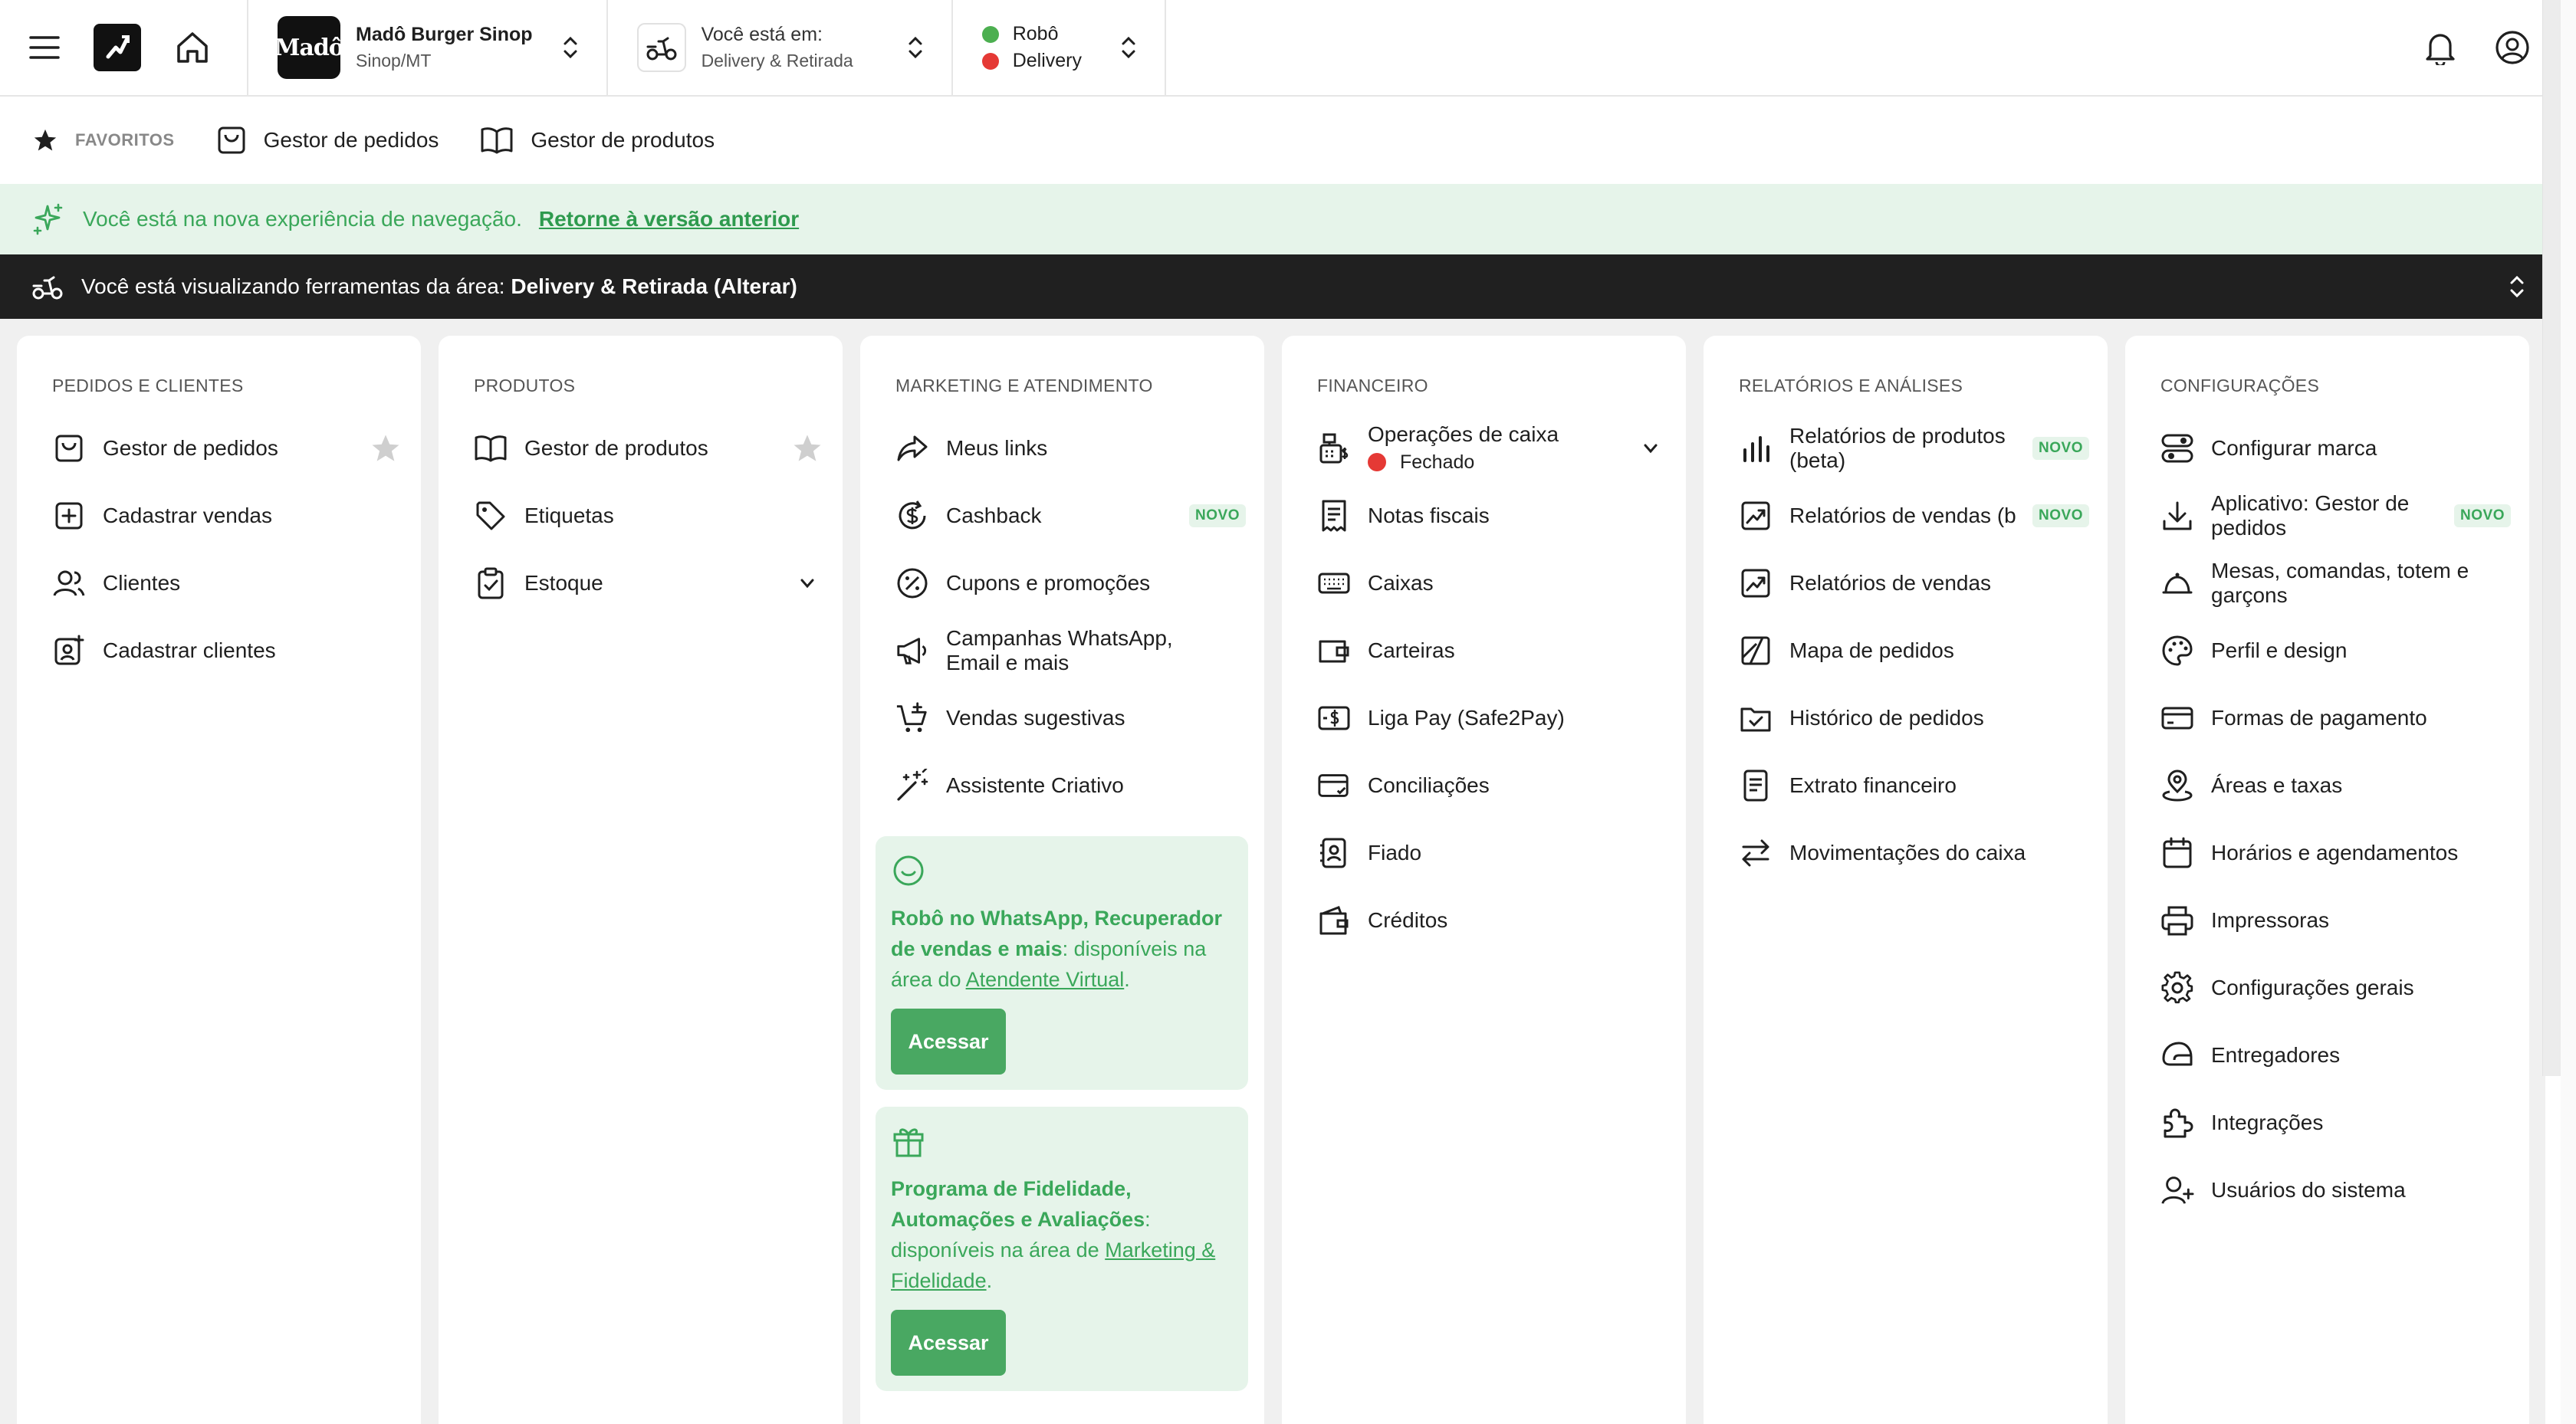 The image size is (2576, 1424). What do you see at coordinates (2340, 583) in the screenshot?
I see `menu-item-label: Mesas, comandas, totem e garçons` at bounding box center [2340, 583].